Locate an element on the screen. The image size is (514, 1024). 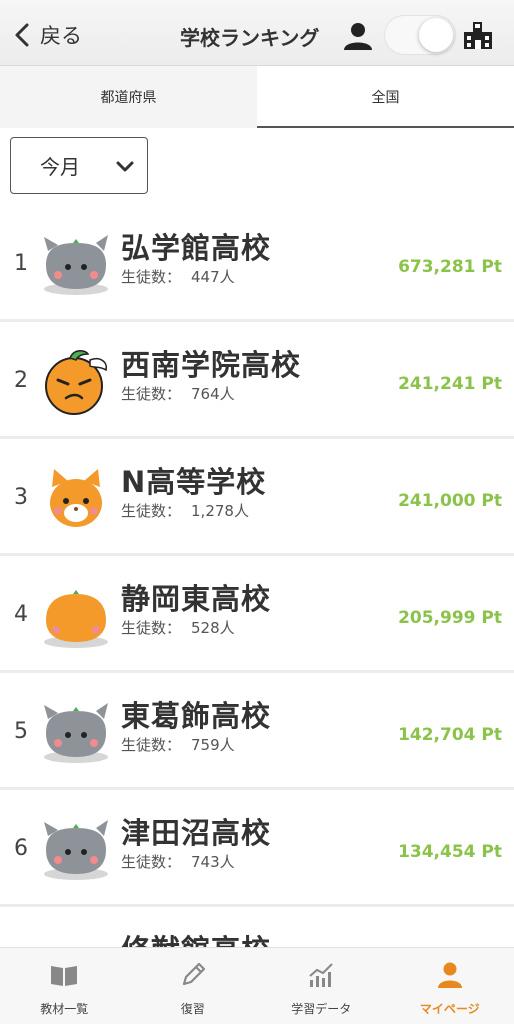
rank-number: 1 is located at coordinates (21, 263).